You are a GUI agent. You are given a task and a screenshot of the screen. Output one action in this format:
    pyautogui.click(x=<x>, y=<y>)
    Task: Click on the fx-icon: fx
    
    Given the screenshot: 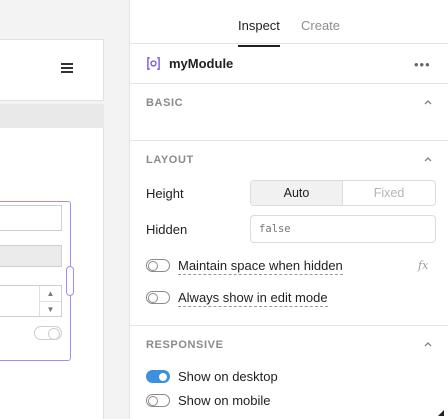 What is the action you would take?
    pyautogui.click(x=423, y=265)
    